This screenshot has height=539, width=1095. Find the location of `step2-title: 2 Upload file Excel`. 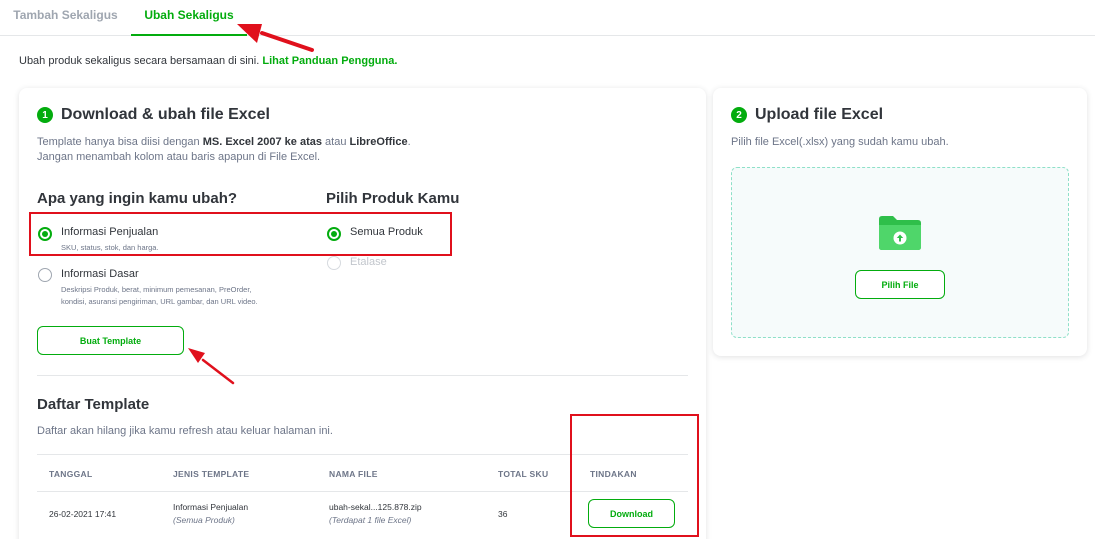

step2-title: 2 Upload file Excel is located at coordinates (807, 115).